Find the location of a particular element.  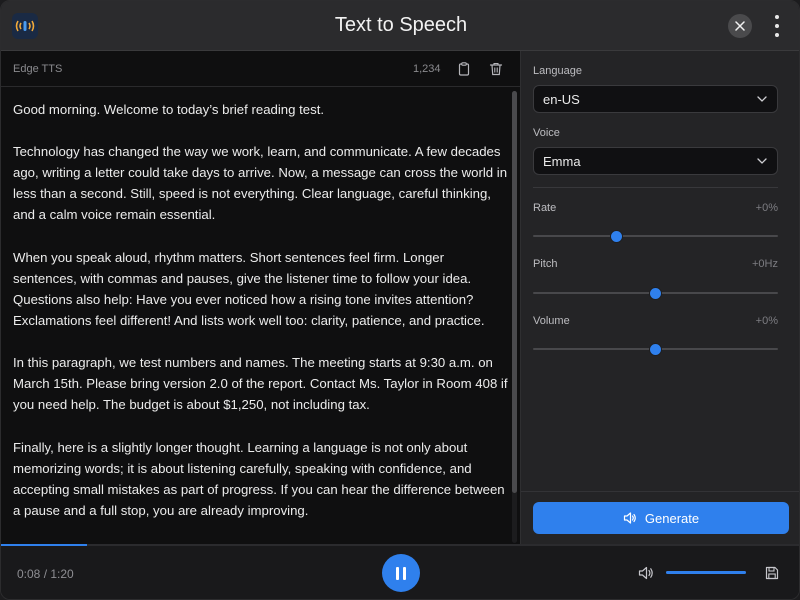

pitch-value: +0Hz is located at coordinates (765, 264).